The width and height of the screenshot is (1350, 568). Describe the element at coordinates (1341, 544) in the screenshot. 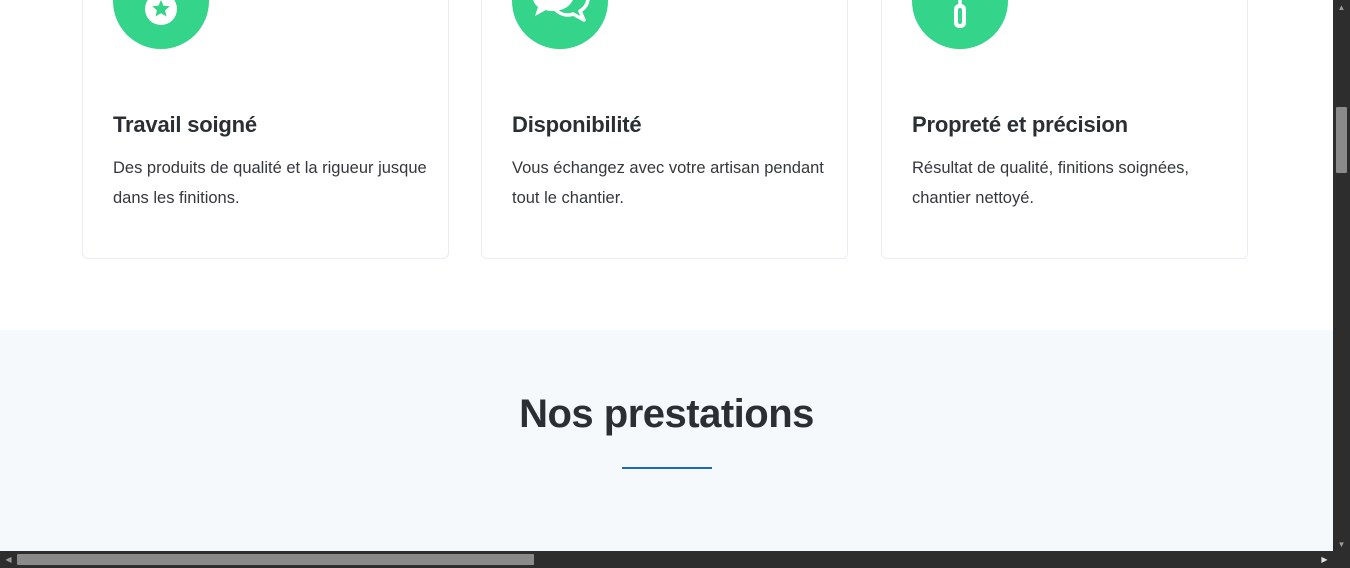

I see `scroll-down-arrow-icon: ▼` at that location.